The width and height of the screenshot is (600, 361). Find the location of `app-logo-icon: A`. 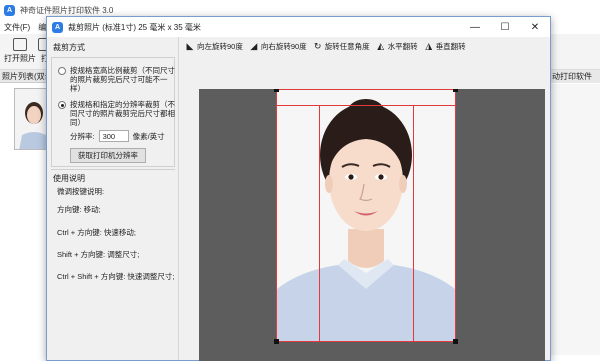

app-logo-icon: A is located at coordinates (9, 10).